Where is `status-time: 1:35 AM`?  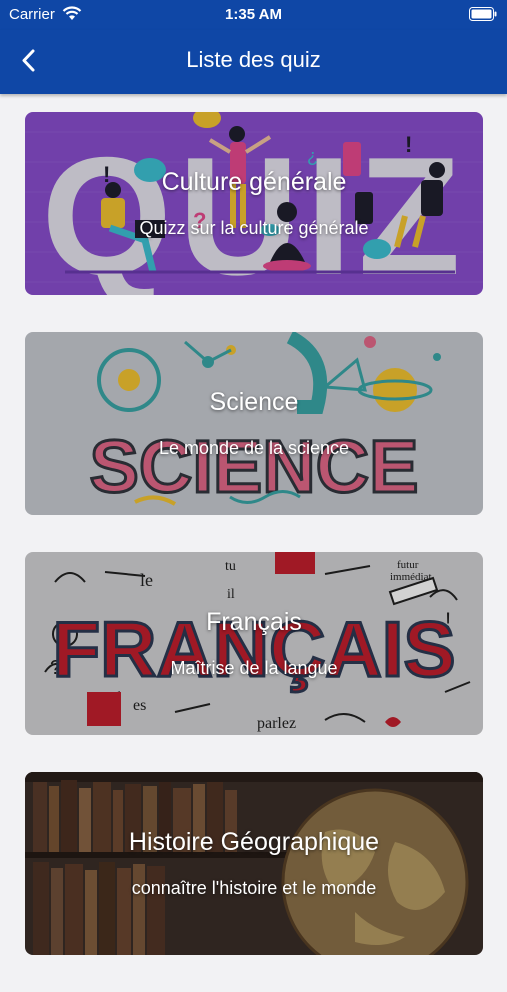 status-time: 1:35 AM is located at coordinates (253, 14).